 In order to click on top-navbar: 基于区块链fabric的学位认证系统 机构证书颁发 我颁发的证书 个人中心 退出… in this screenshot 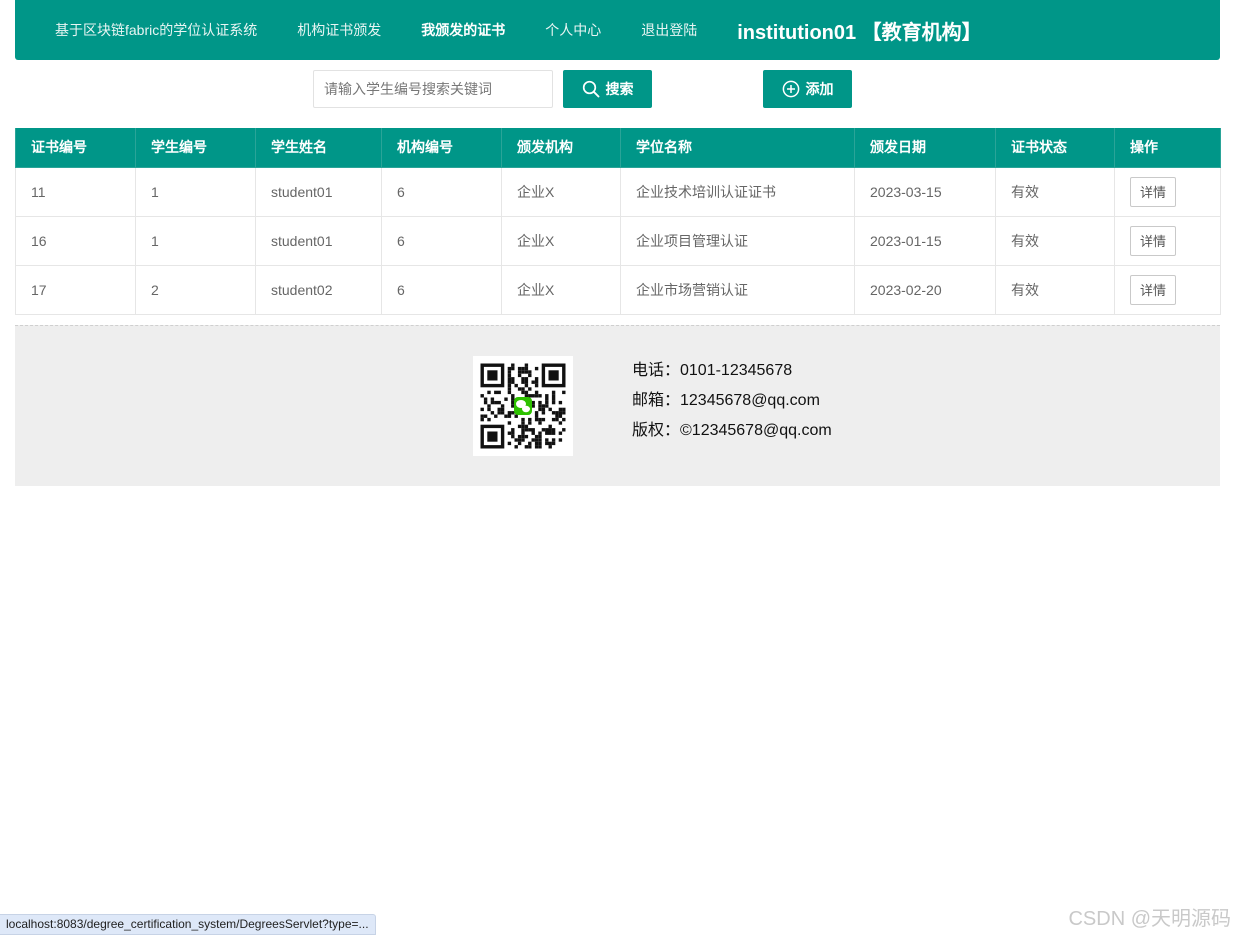, I will do `click(617, 30)`.